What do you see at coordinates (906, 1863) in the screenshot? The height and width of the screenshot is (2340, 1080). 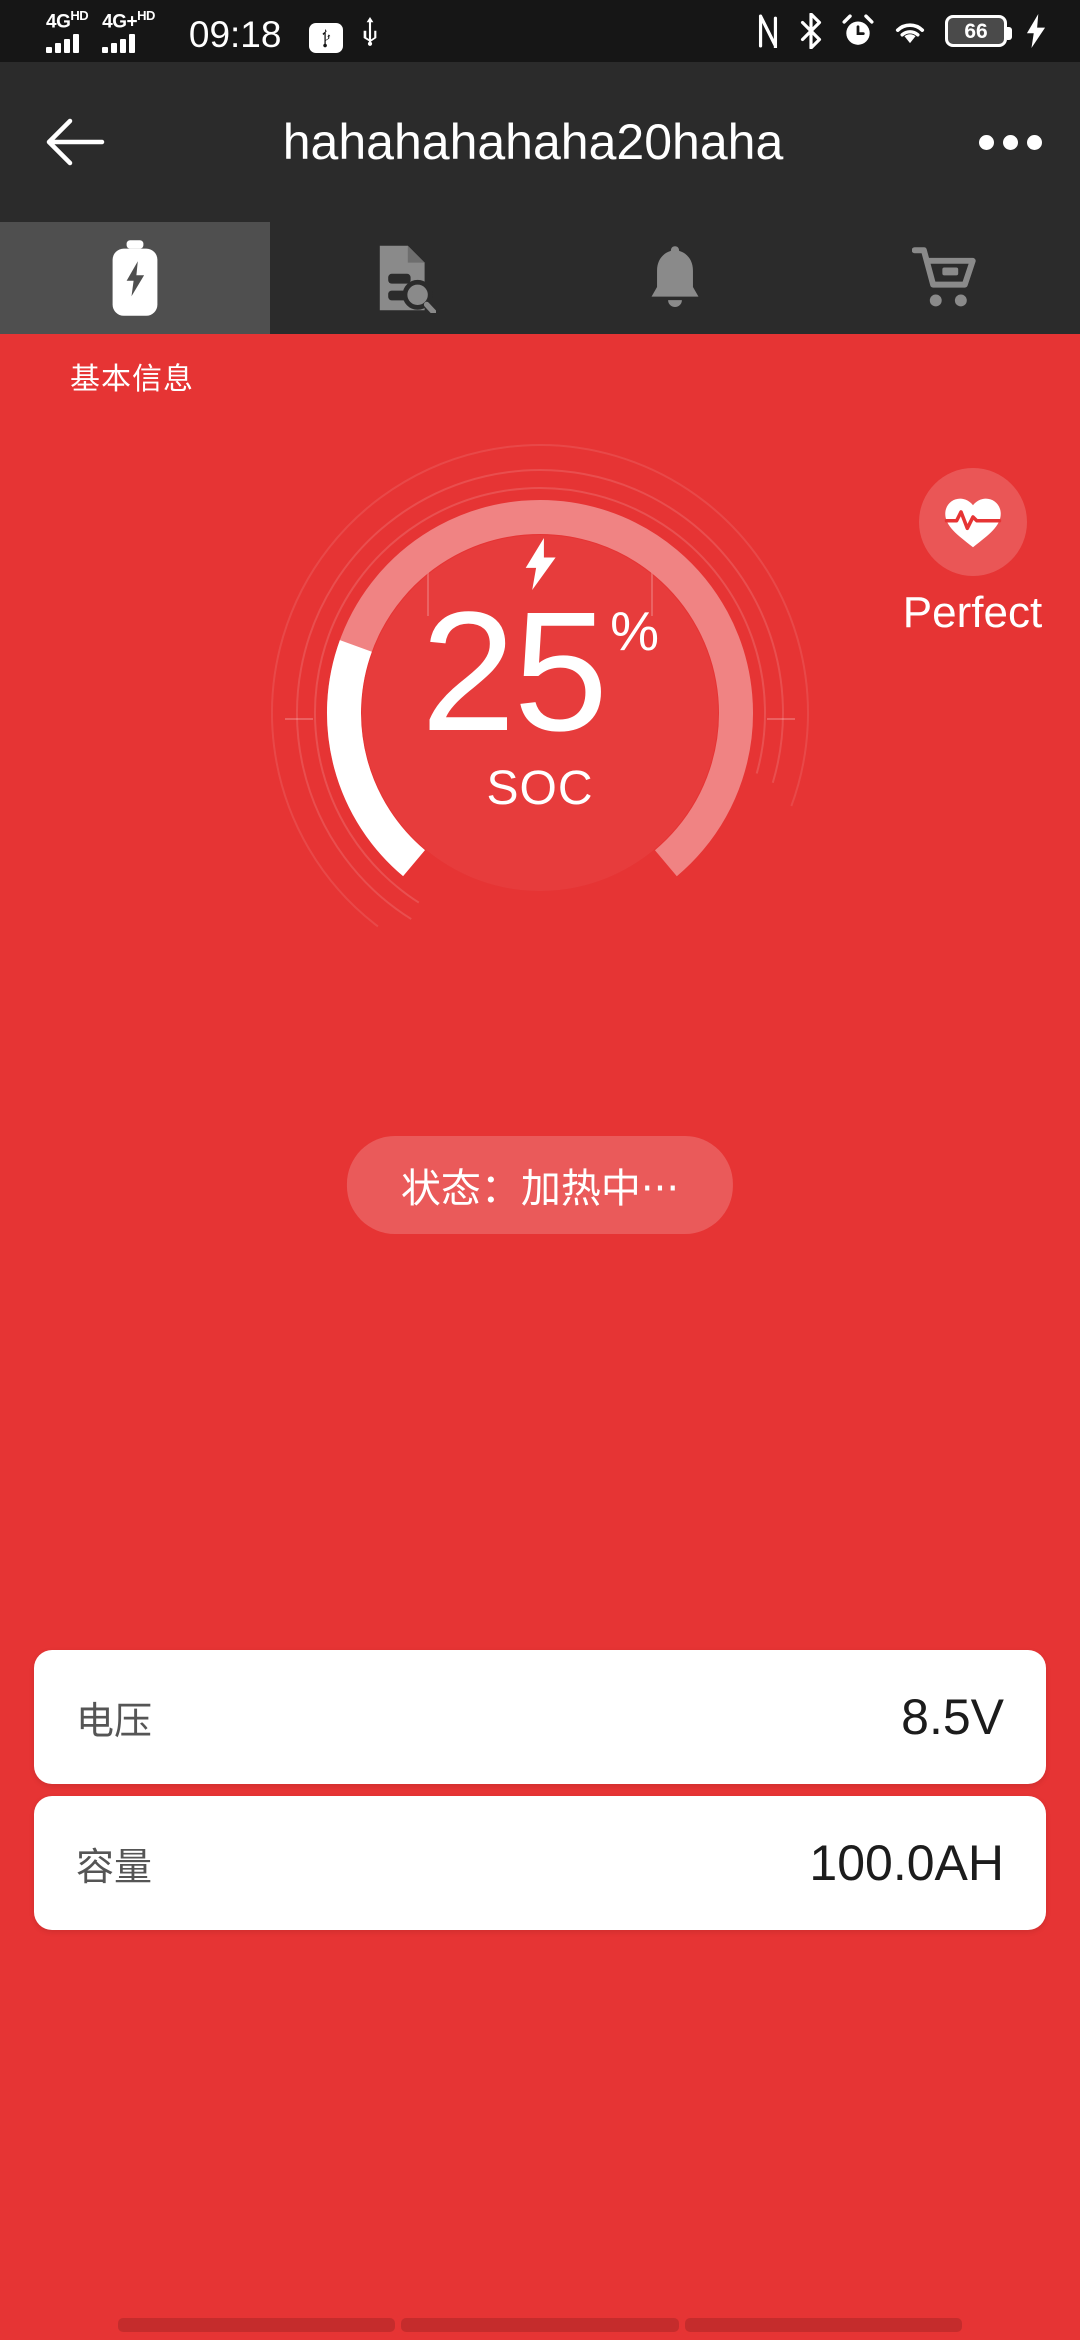 I see `card-value: 100.0AH` at bounding box center [906, 1863].